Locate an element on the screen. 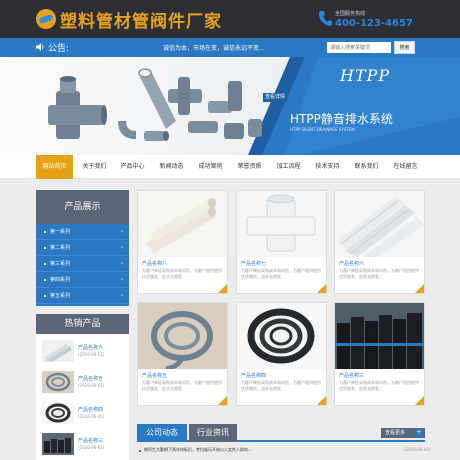 The width and height of the screenshot is (460, 460). tab-company-news: 公司动态 is located at coordinates (162, 433).